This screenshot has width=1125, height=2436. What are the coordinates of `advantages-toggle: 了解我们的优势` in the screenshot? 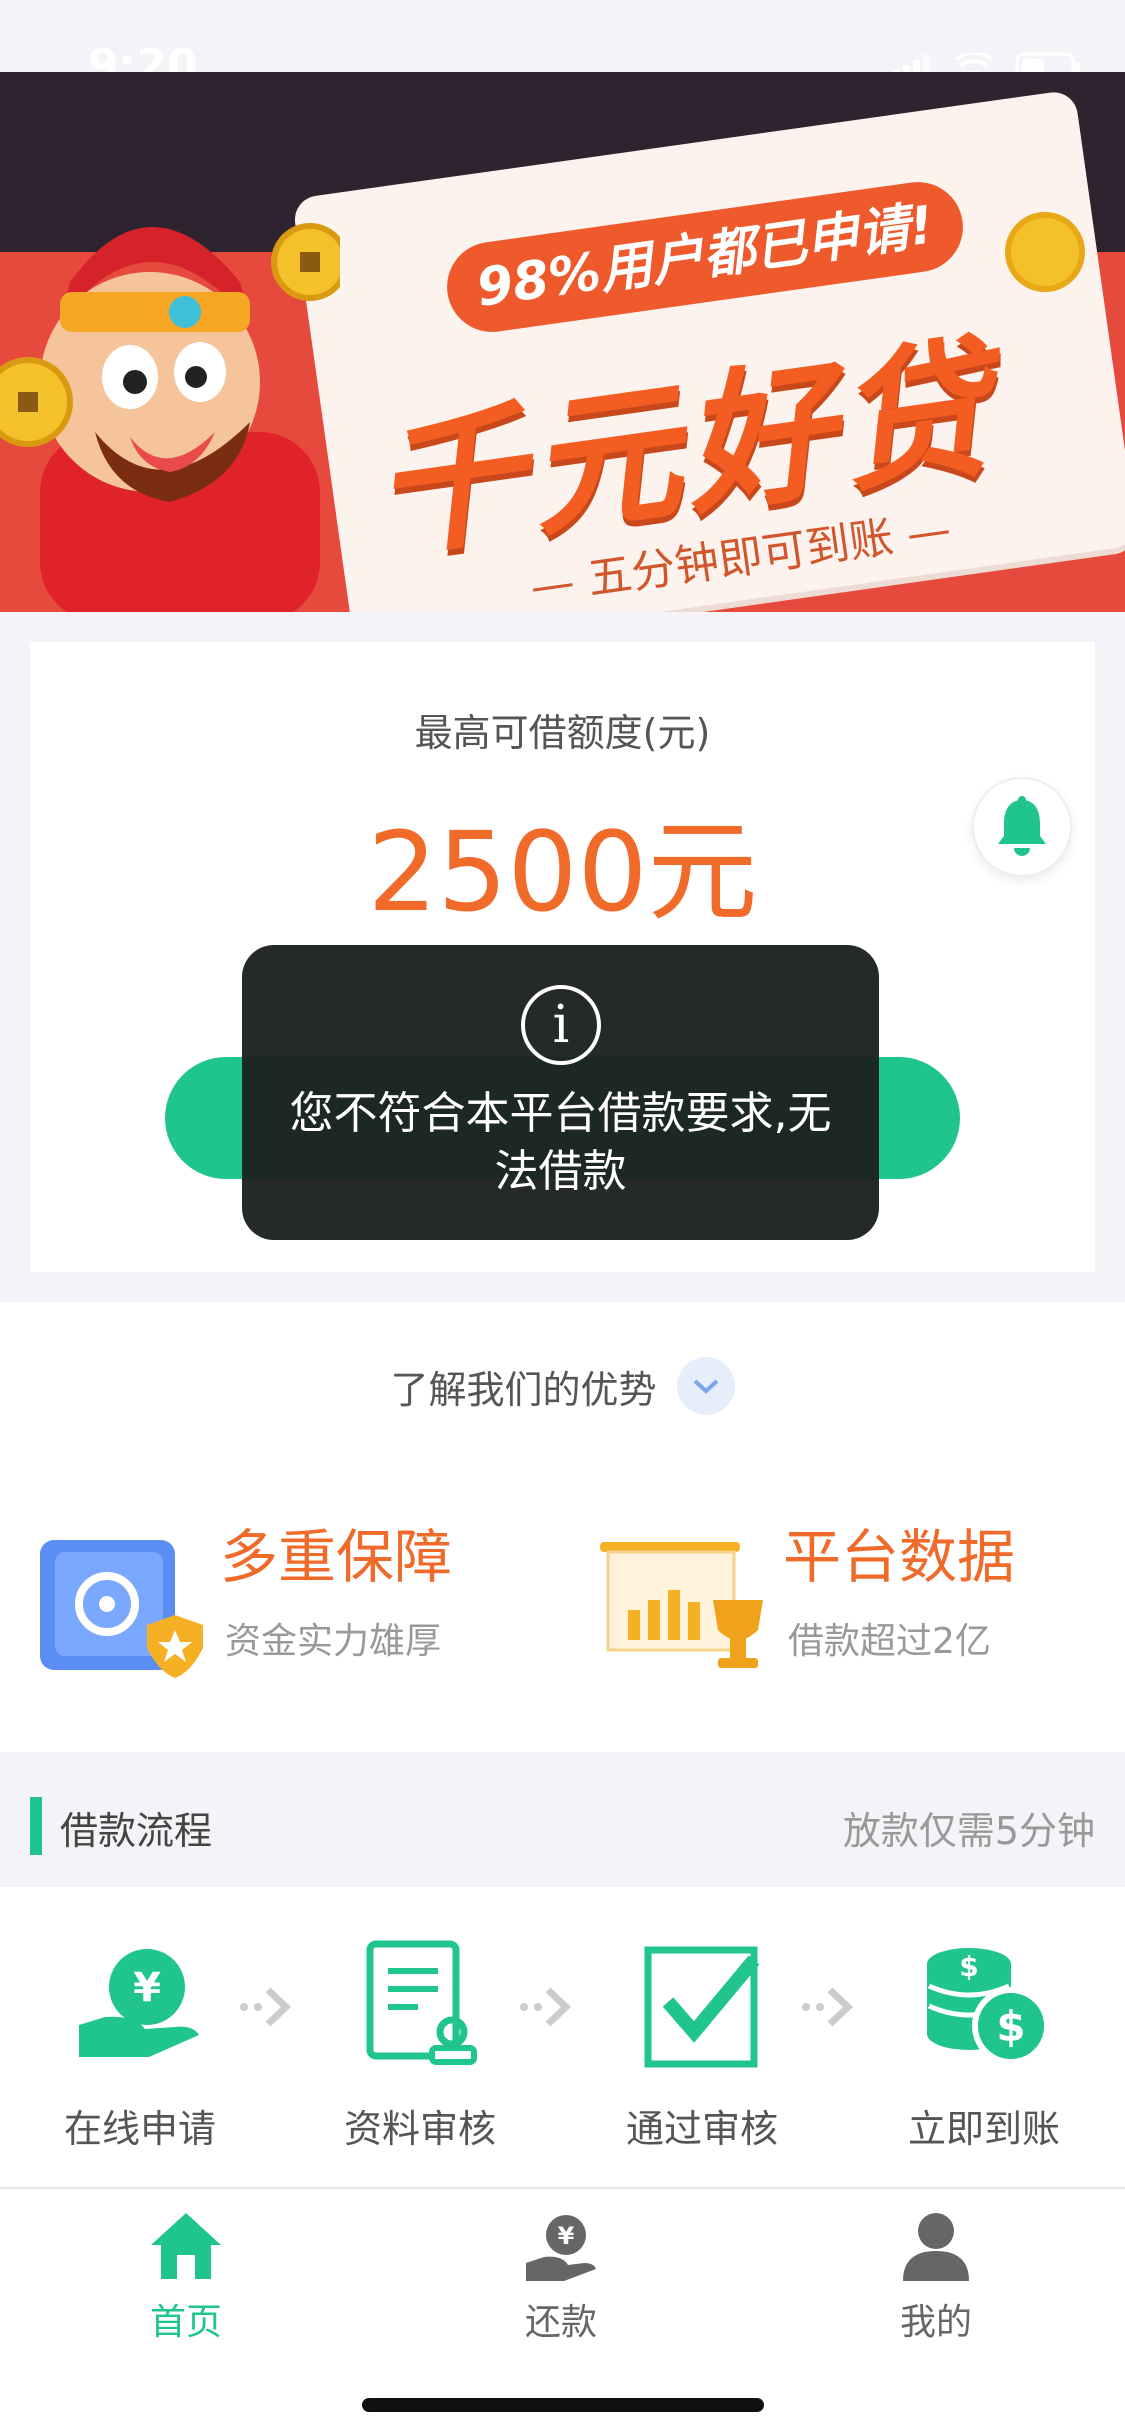 It's located at (562, 1386).